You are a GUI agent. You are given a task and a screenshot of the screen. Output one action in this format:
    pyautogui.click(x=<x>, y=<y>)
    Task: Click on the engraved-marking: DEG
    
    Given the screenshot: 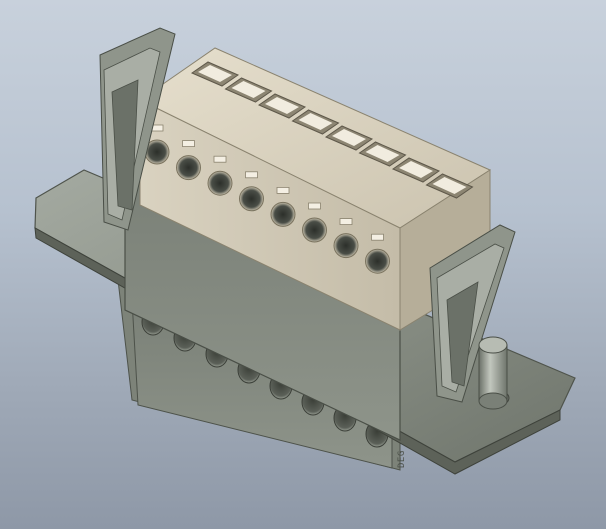 What is the action you would take?
    pyautogui.click(x=402, y=459)
    